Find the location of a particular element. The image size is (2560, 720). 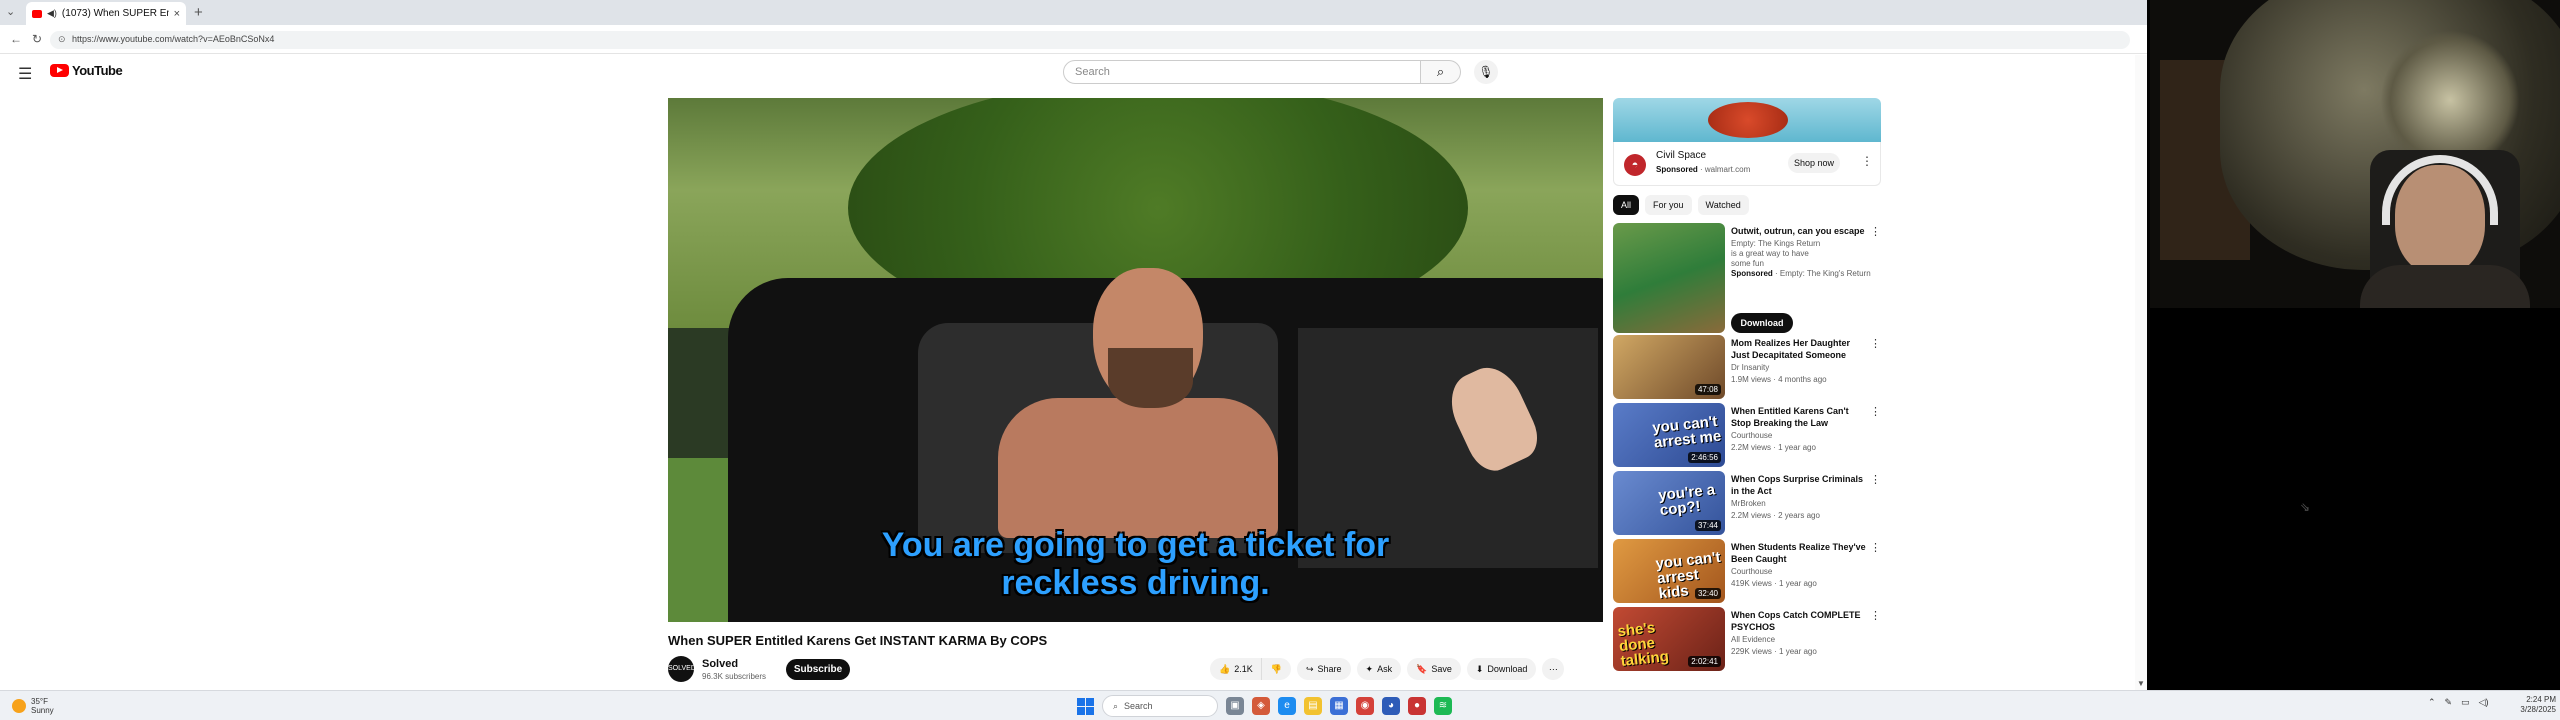

video-thumbnail: you can't arrest kids 32:40 is located at coordinates (1669, 571).